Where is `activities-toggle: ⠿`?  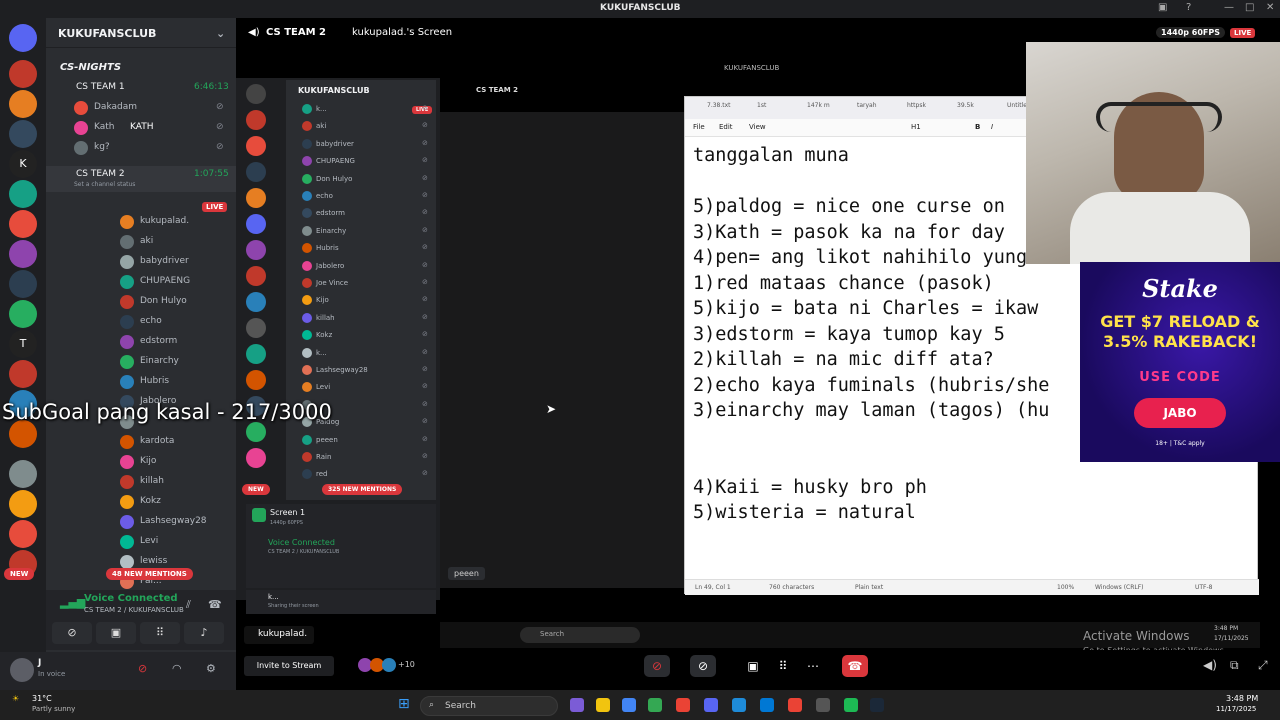
activities-toggle: ⠿ is located at coordinates (783, 666).